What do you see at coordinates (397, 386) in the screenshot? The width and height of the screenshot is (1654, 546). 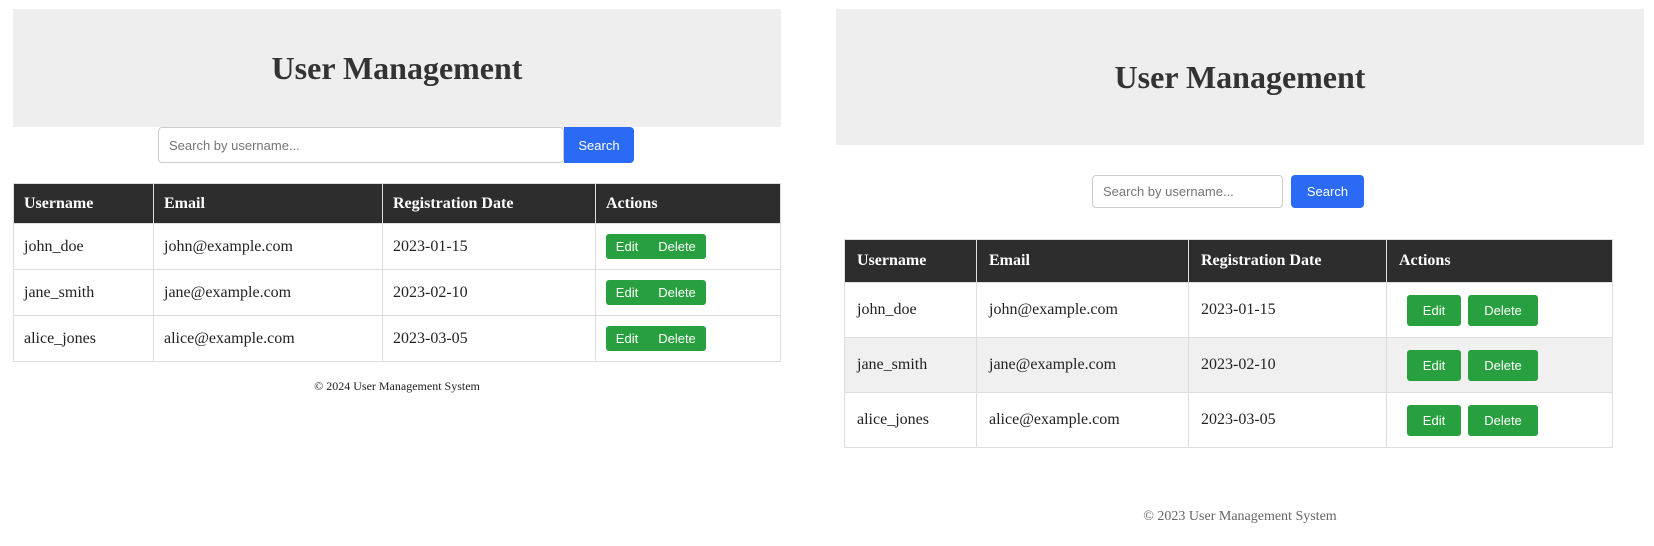 I see `footer: © 2024 User Management System` at bounding box center [397, 386].